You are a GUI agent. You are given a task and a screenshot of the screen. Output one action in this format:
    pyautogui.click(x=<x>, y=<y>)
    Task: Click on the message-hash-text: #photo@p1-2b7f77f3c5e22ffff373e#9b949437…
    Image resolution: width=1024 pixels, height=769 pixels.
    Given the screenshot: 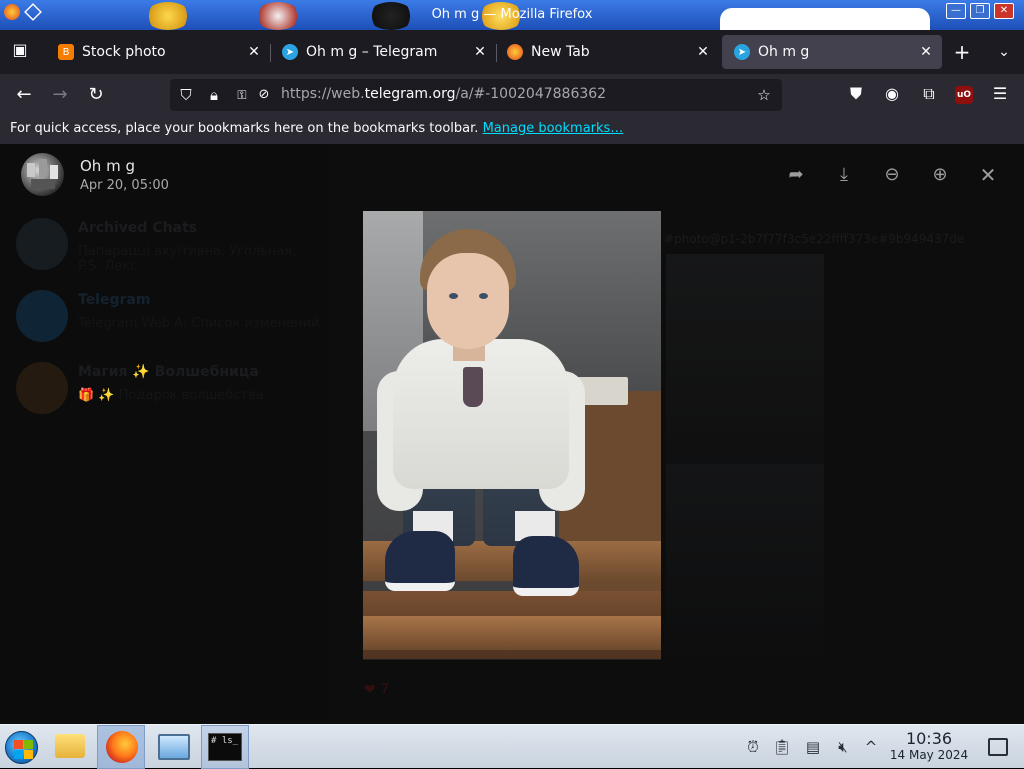 What is the action you would take?
    pyautogui.click(x=814, y=239)
    